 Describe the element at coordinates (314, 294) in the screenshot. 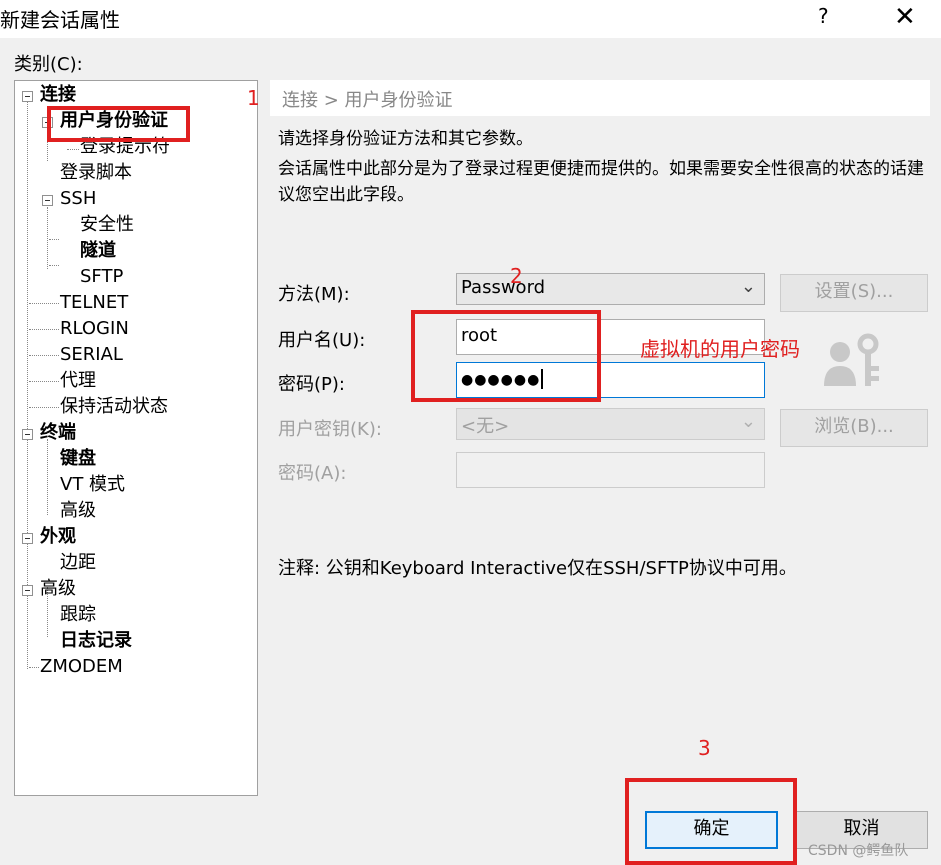

I see `method-label: 方法(M):` at that location.